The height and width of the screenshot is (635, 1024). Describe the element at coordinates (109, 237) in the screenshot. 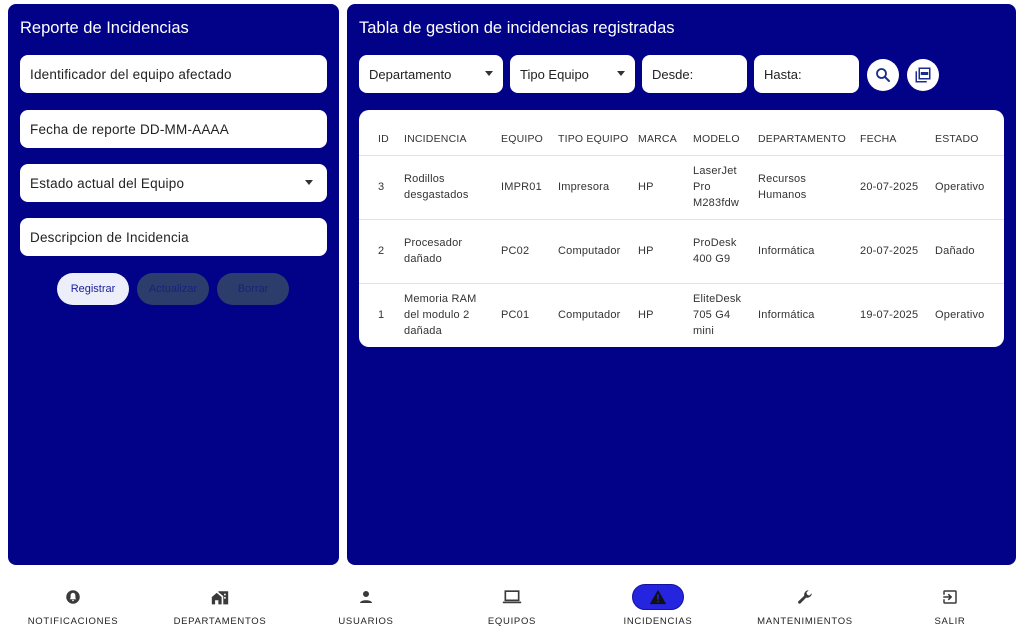

I see `incident-description-placeholder: Descripcion de Incidencia` at that location.